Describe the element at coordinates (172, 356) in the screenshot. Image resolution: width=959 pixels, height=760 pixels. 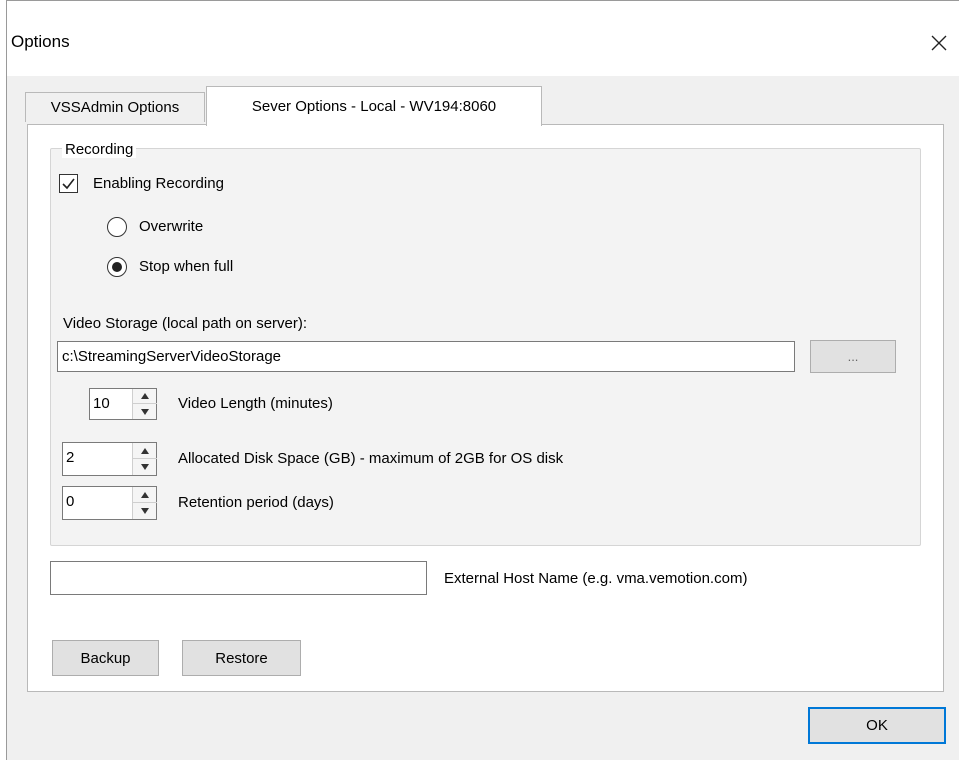
I see `video-storage-path-value: c:\StreamingServerVideoStorage` at that location.